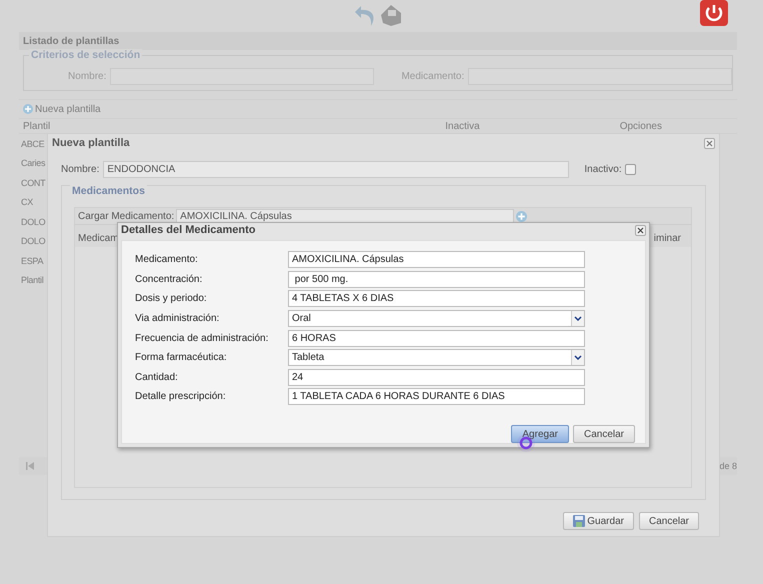 This screenshot has height=584, width=763. I want to click on house-icon, so click(391, 15).